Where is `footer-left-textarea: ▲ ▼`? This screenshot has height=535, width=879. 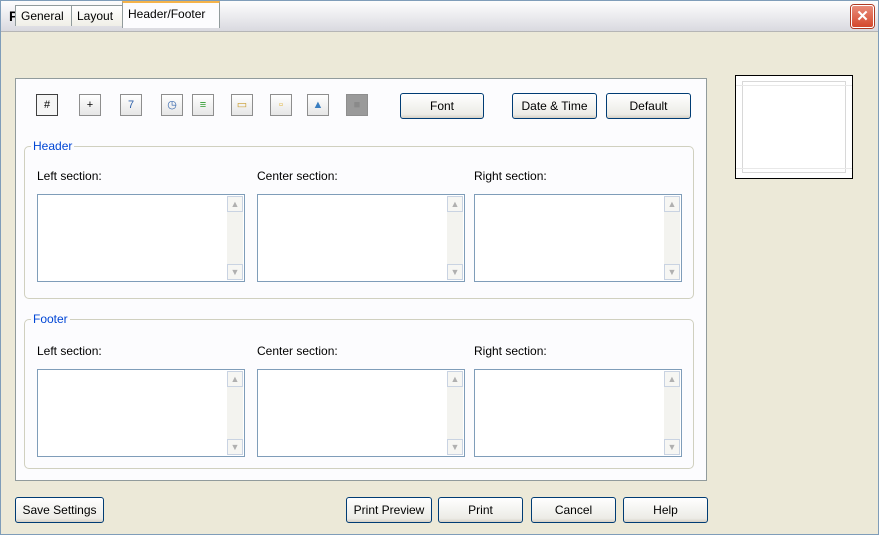
footer-left-textarea: ▲ ▼ is located at coordinates (141, 413).